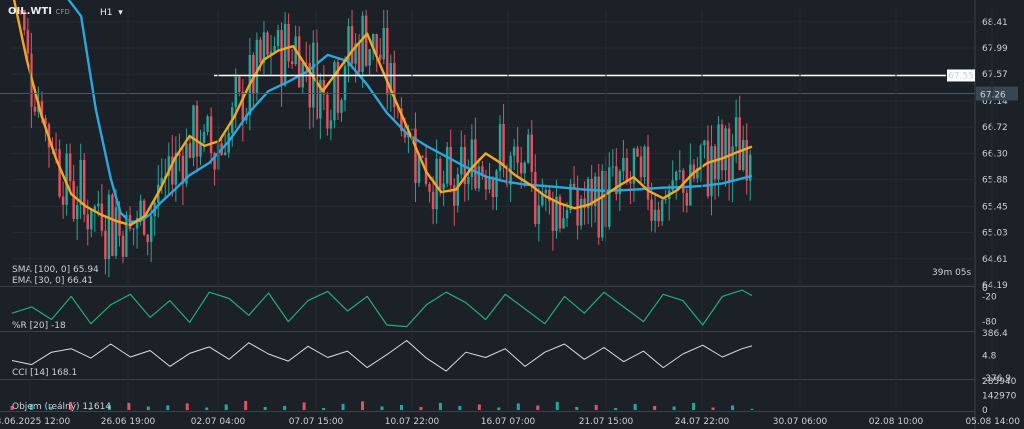 The width and height of the screenshot is (1024, 429). I want to click on volume-legend: Objem (reálný) 11614, so click(61, 407).